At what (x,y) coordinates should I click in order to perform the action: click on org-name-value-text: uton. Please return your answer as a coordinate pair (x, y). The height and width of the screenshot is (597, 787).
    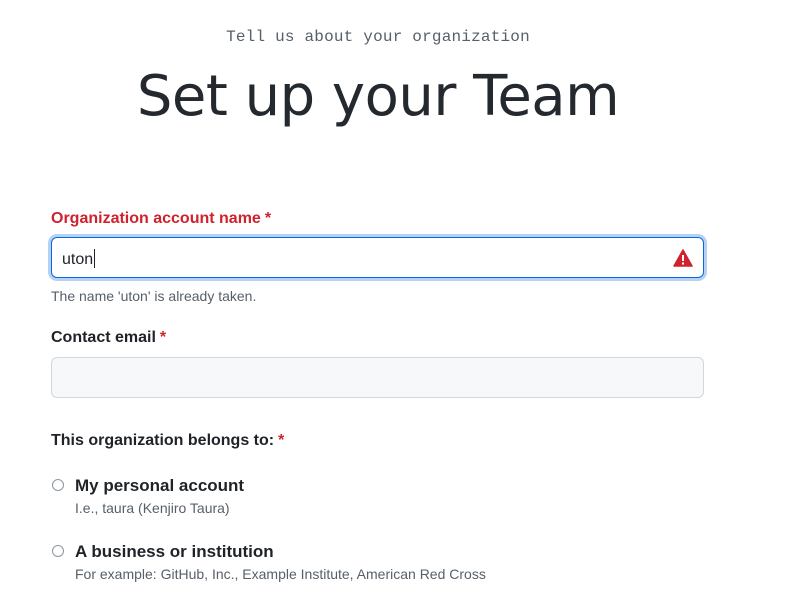
    Looking at the image, I should click on (78, 259).